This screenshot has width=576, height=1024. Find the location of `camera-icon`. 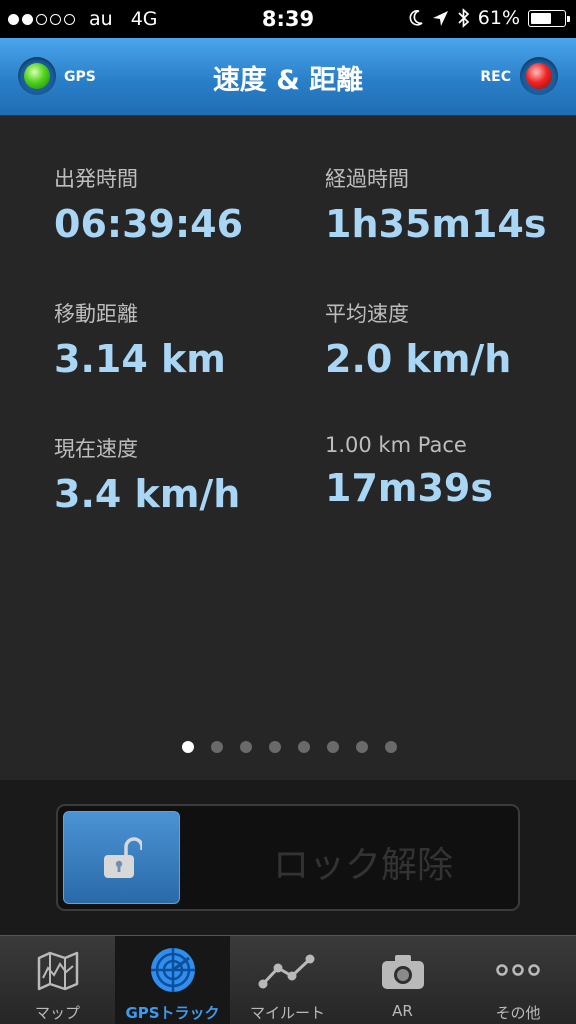

camera-icon is located at coordinates (403, 972).